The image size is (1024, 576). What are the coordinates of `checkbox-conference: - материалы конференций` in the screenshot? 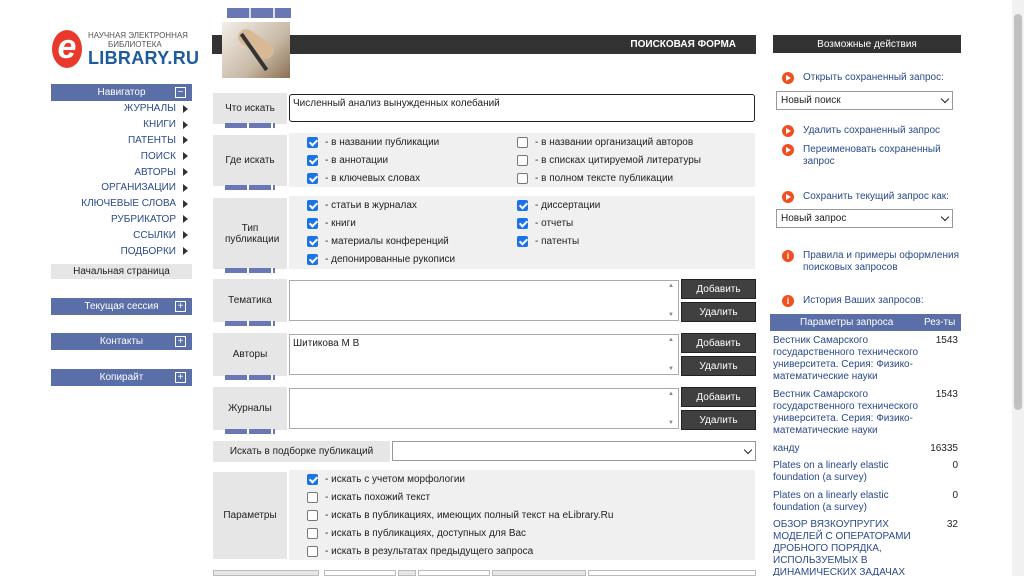 It's located at (378, 241).